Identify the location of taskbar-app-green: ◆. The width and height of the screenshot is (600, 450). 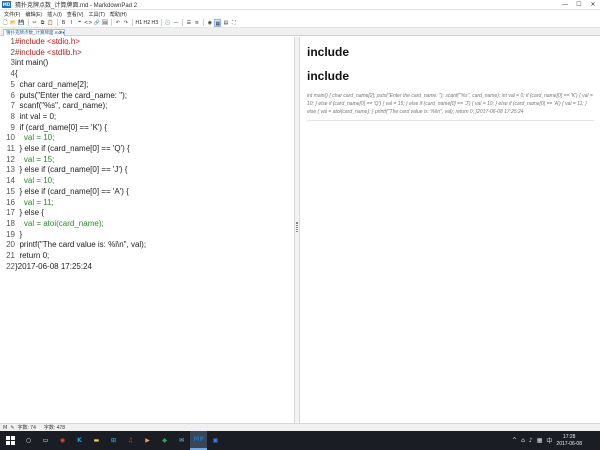
(164, 440).